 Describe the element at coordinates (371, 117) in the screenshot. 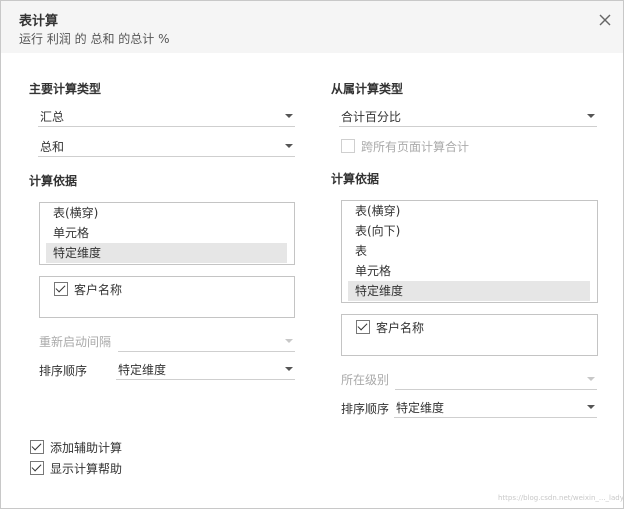

I see `secondary-calc-type-value: 合计百分比` at that location.